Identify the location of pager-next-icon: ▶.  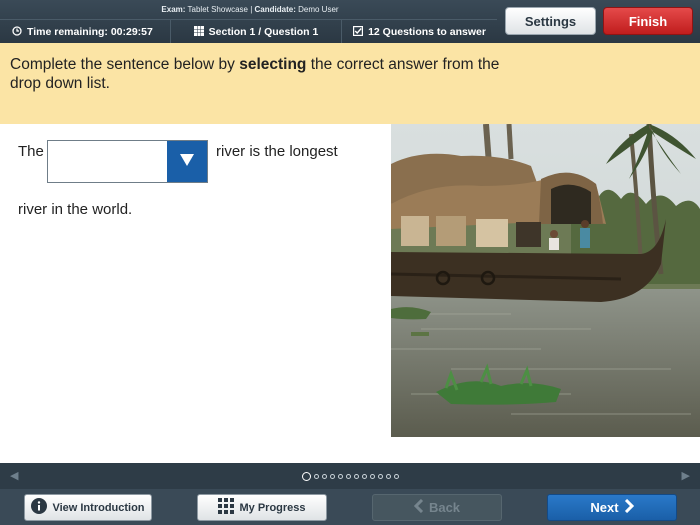
(686, 475).